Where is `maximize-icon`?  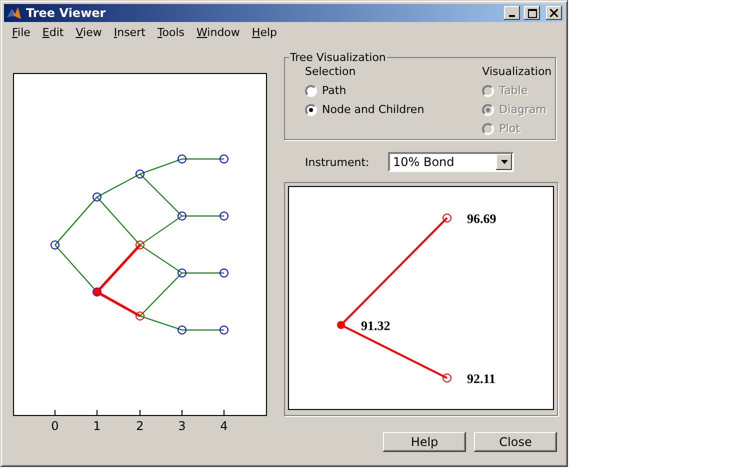
maximize-icon is located at coordinates (532, 13).